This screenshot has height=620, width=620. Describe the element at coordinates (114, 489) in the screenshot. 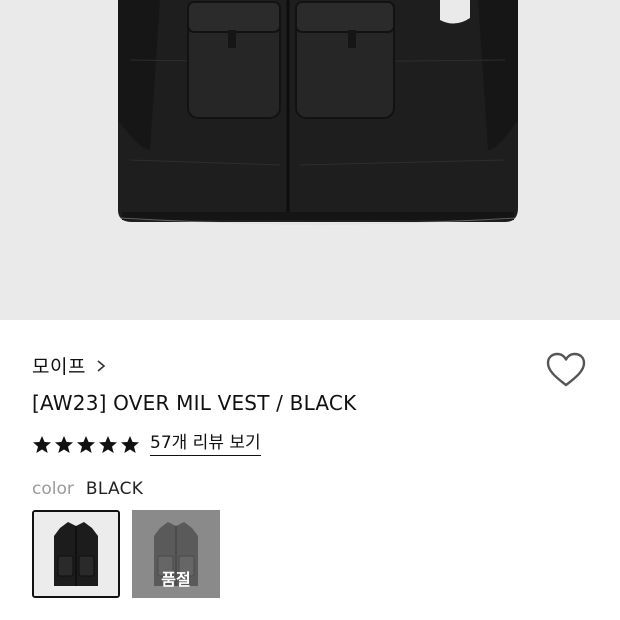

I see `color-value: BLACK` at that location.